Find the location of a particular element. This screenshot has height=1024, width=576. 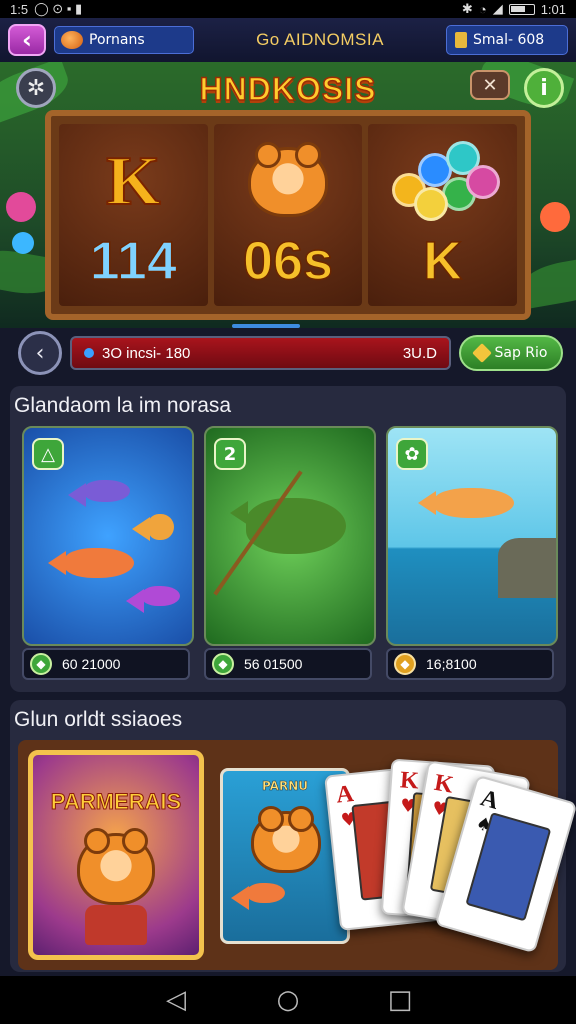

bet-row: ‹ 3O incsi- 180 3U.D Sap Rio is located at coordinates (290, 353).